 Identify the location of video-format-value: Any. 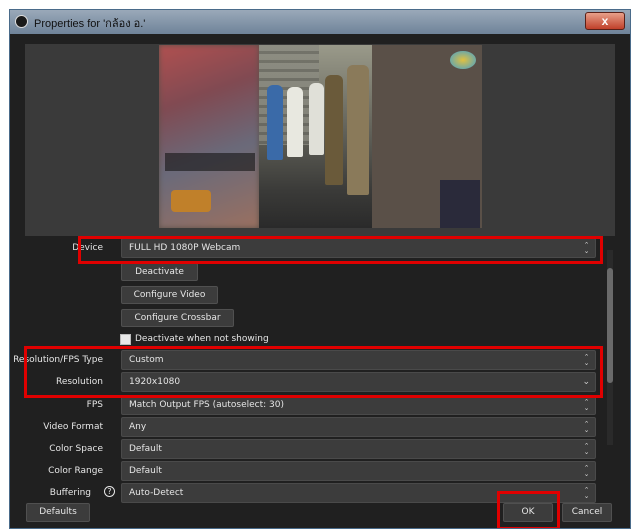
(138, 427).